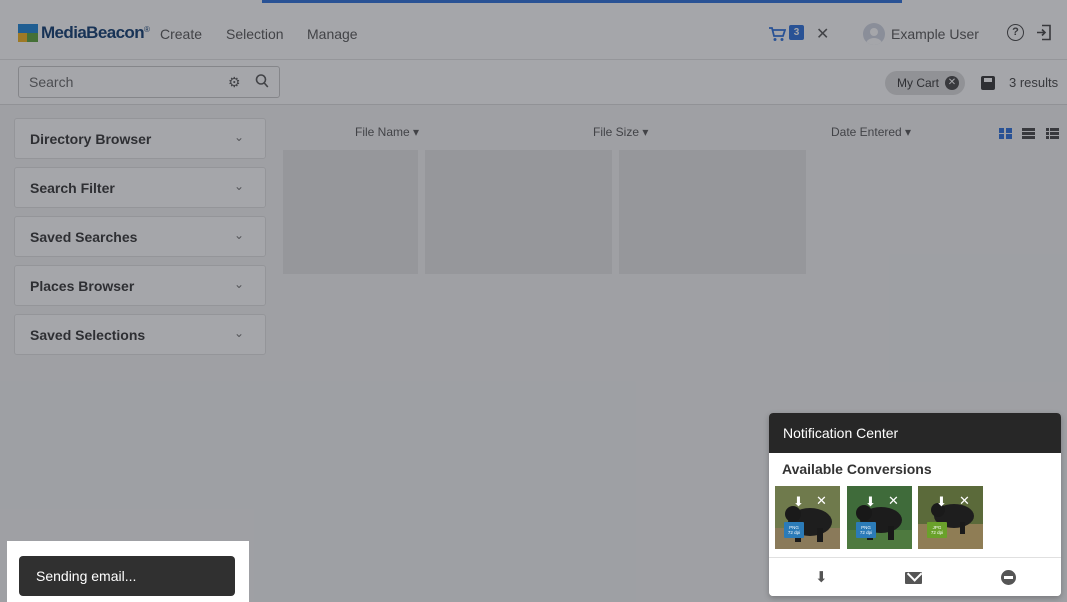 The height and width of the screenshot is (602, 1067). I want to click on notification-center-title: Notification Center, so click(915, 433).